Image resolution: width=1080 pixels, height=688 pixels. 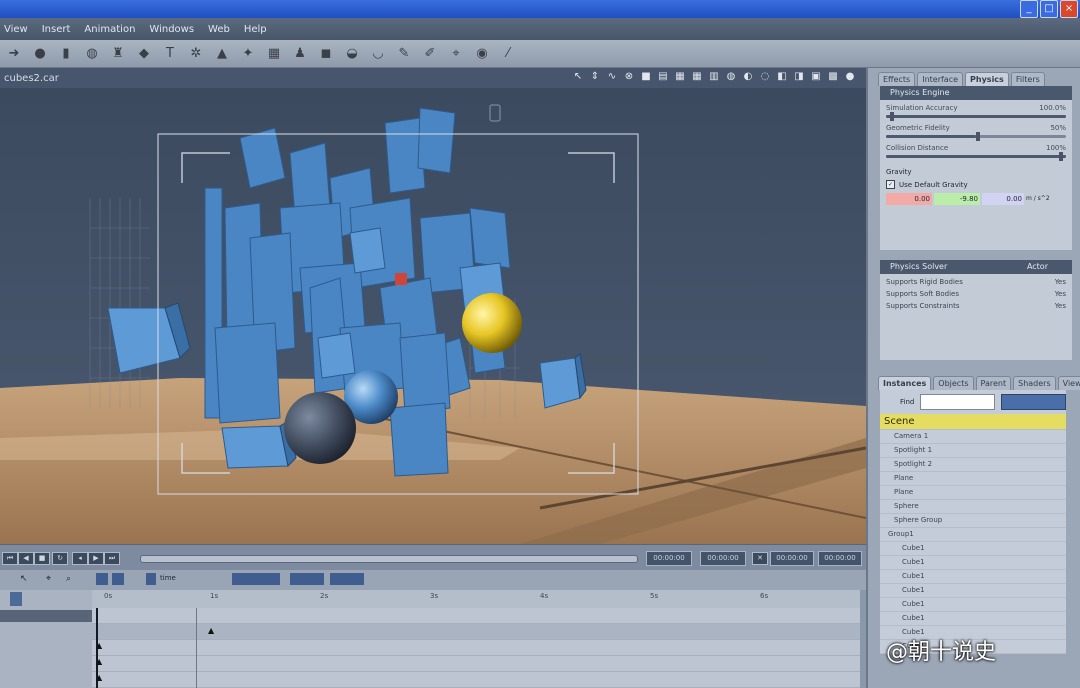 I want to click on selected-track, so click(x=46, y=616).